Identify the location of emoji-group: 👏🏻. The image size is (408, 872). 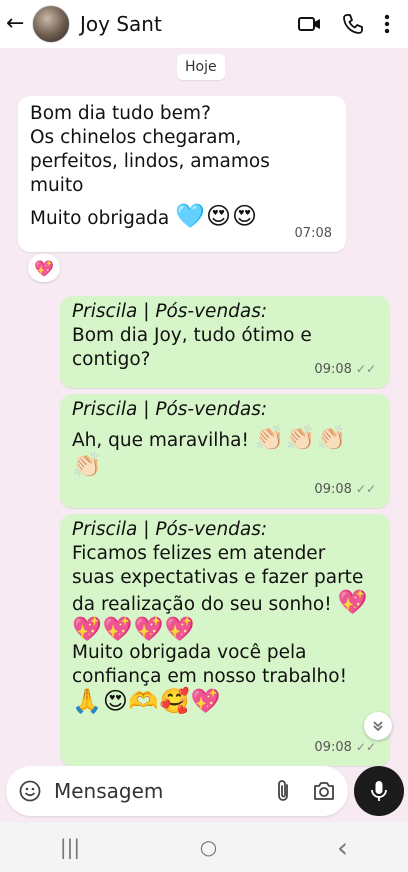
(87, 465).